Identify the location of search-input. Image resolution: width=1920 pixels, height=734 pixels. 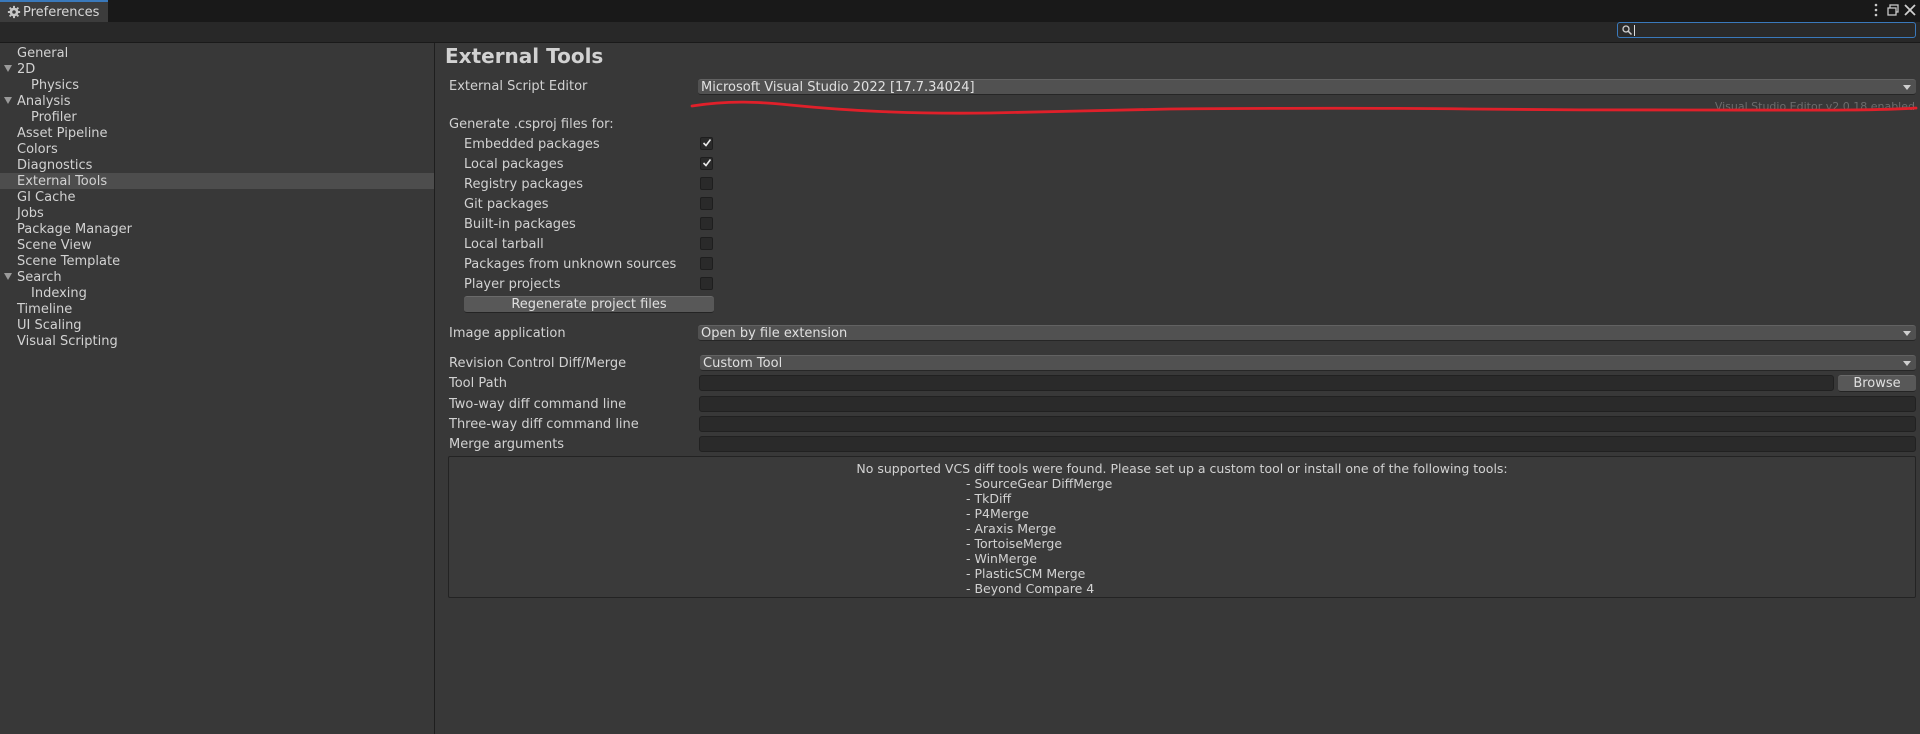
(1766, 30).